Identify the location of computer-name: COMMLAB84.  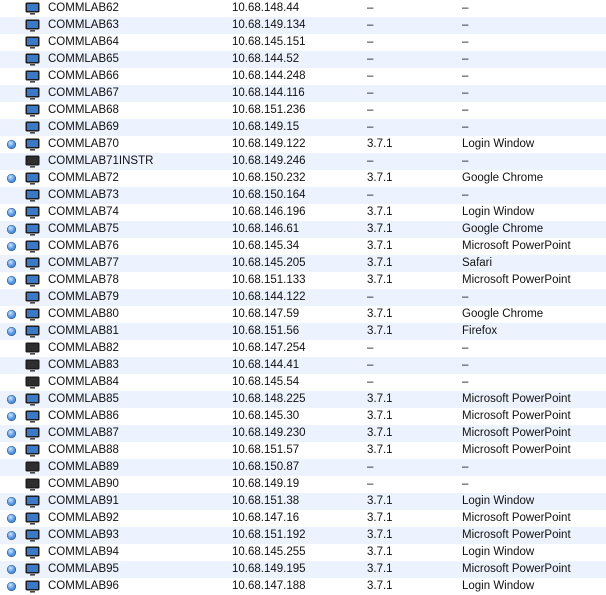
(83, 382).